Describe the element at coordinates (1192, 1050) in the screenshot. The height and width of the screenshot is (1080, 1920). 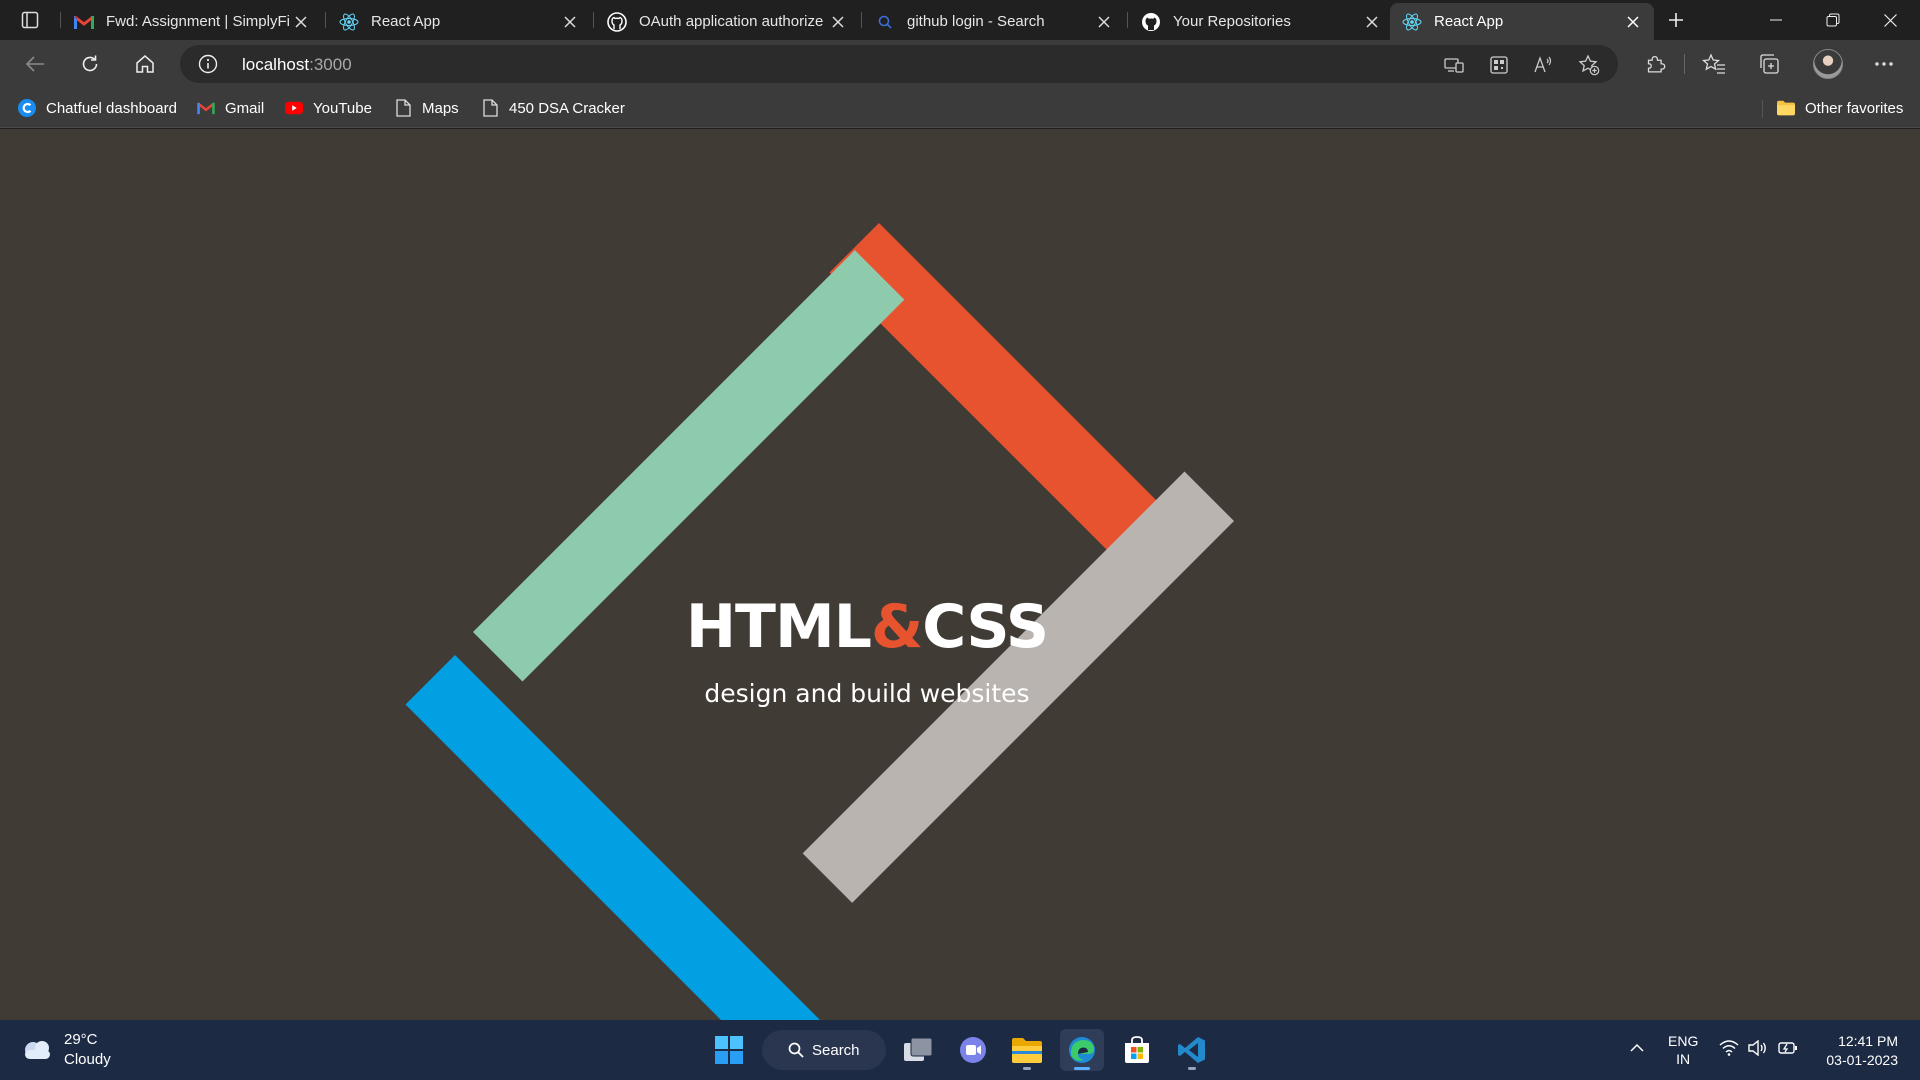
I see `vscode-button` at that location.